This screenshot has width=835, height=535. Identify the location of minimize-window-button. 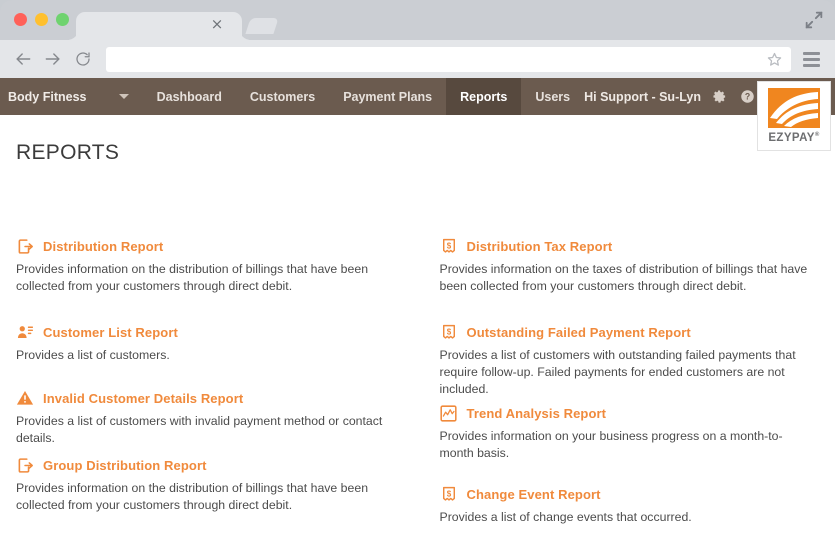
(41, 19).